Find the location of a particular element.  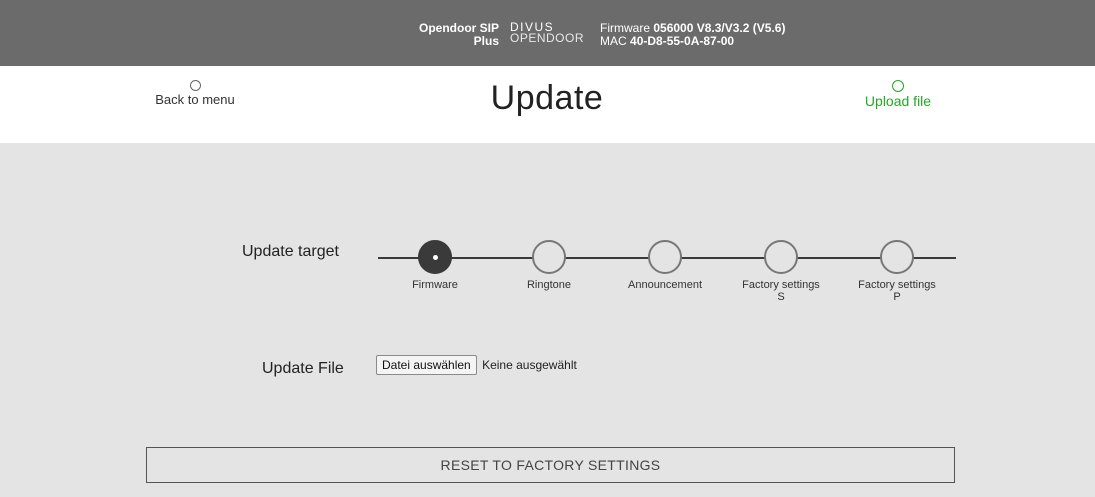

step-label: Factory settings P is located at coordinates (897, 291).